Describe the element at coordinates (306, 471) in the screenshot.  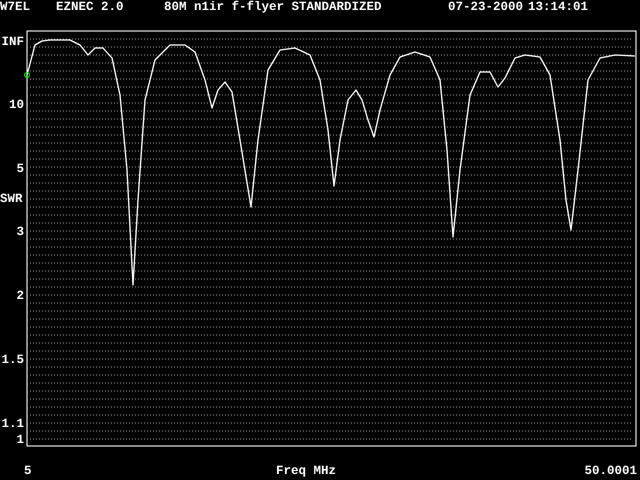
I see `x-axis-title: Freq MHz` at that location.